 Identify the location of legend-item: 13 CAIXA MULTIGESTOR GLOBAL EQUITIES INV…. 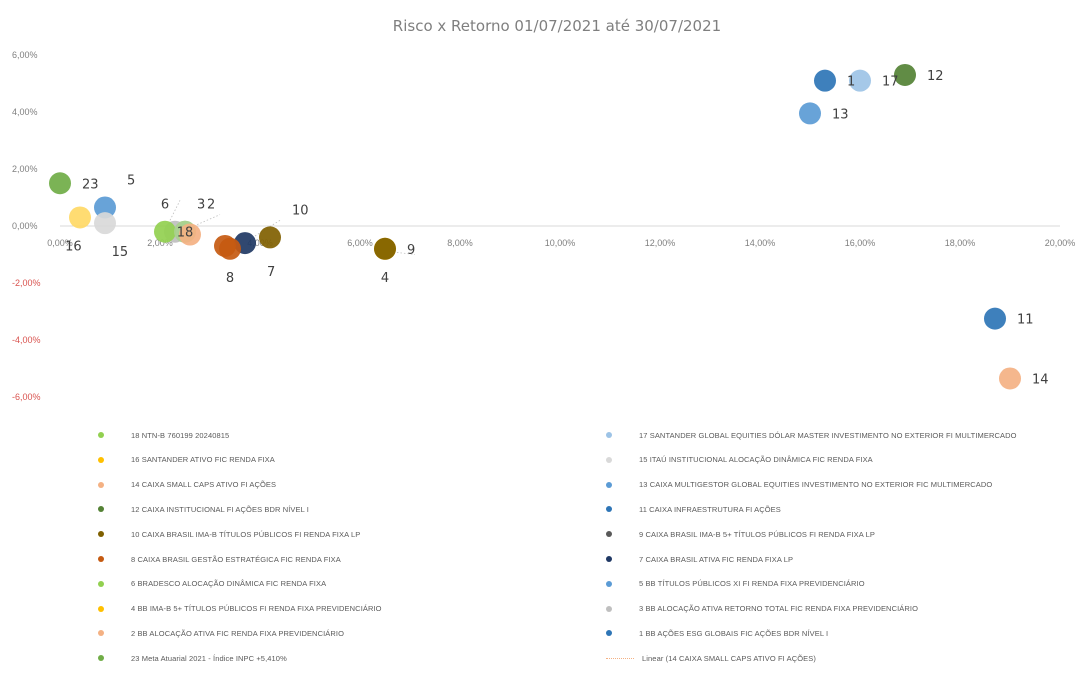
(799, 485).